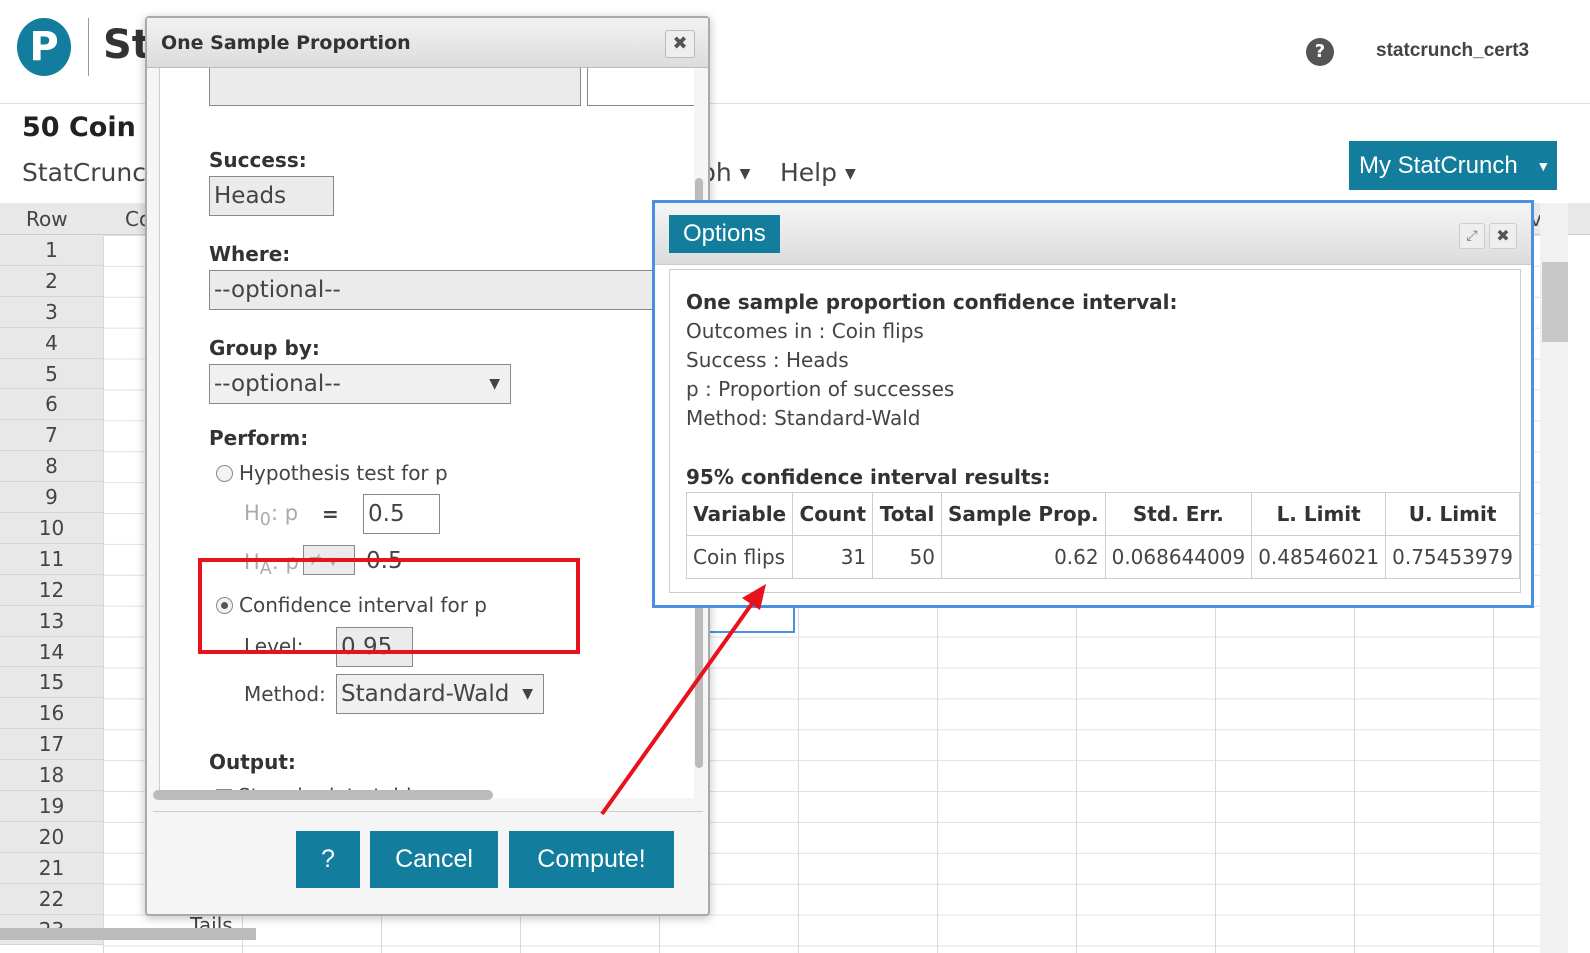  What do you see at coordinates (51, 281) in the screenshot?
I see `row-number: 2` at bounding box center [51, 281].